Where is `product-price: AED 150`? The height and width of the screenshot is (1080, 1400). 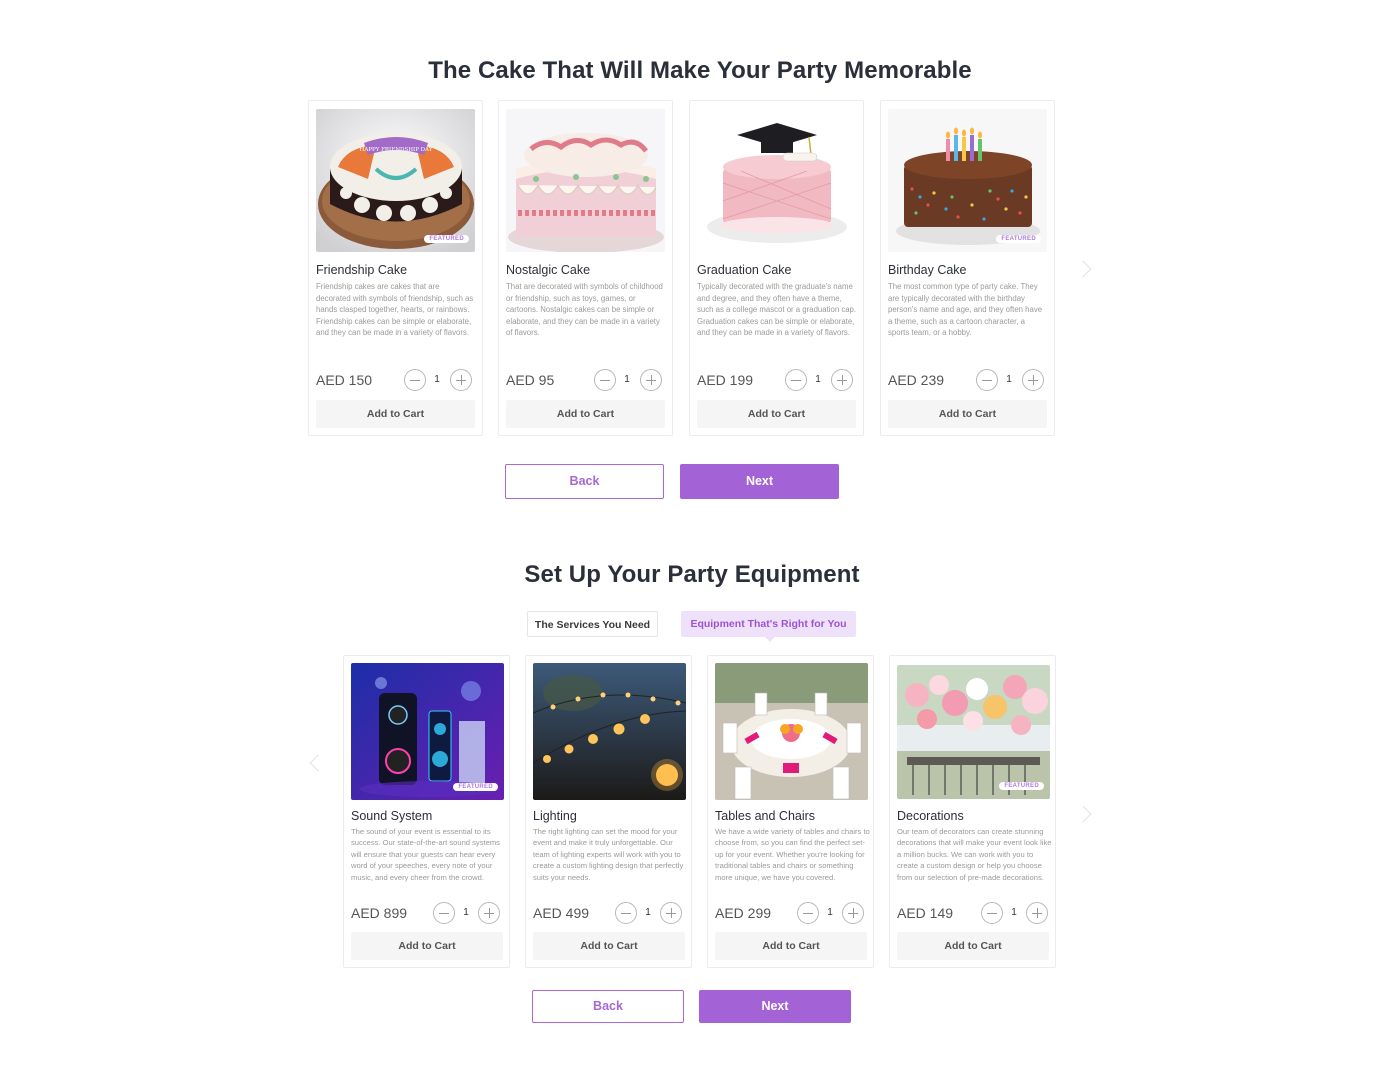
product-price: AED 150 is located at coordinates (344, 380).